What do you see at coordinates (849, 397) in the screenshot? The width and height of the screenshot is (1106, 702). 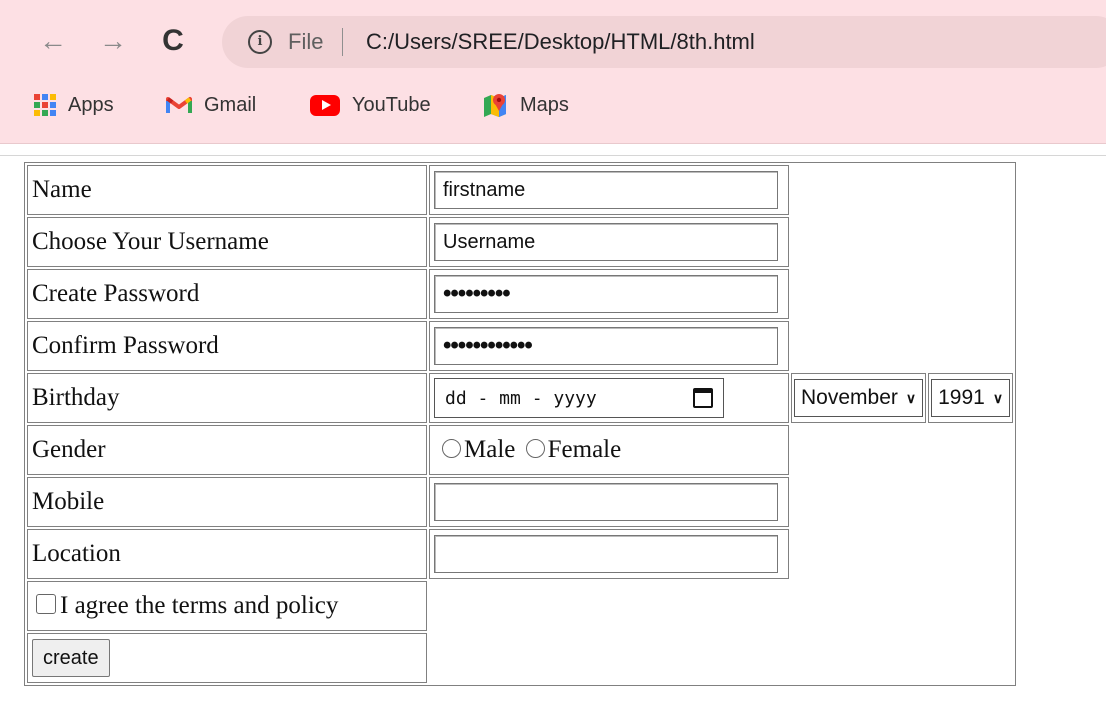 I see `month-value: November` at bounding box center [849, 397].